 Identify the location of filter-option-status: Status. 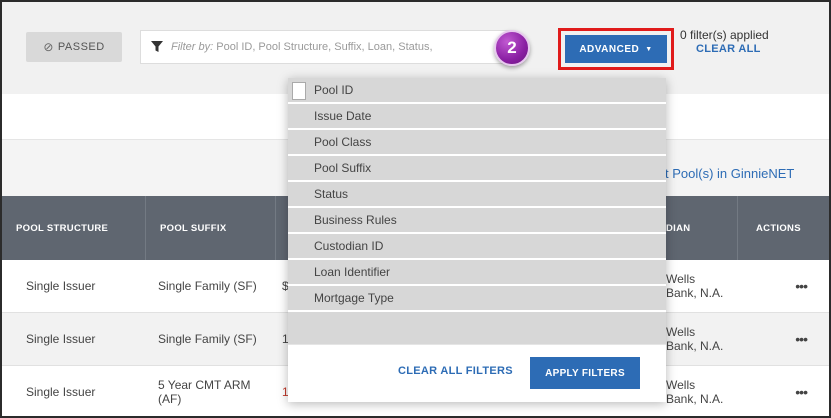
(477, 195).